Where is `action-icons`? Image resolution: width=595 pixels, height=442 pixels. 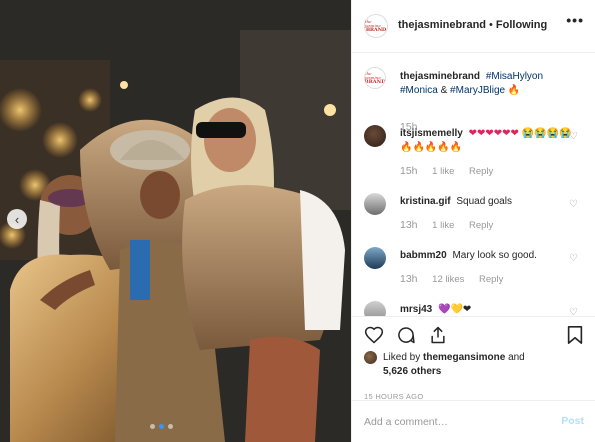
action-icons is located at coordinates (406, 335).